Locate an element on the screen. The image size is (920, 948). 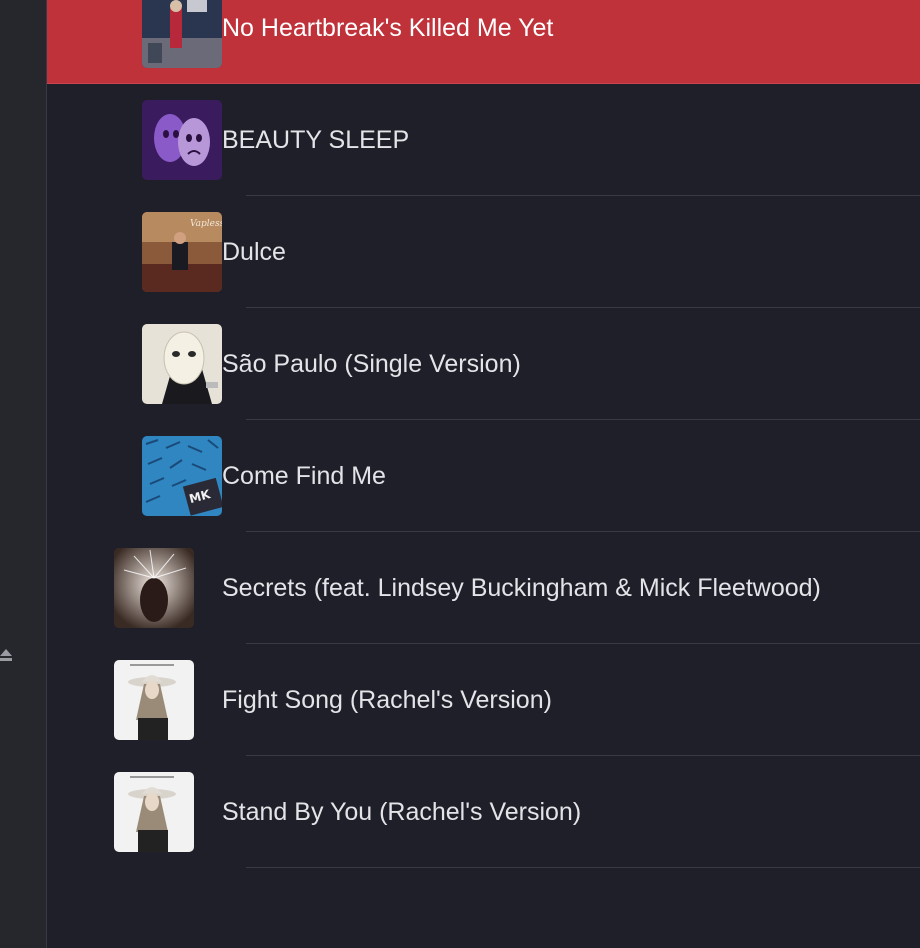
album-art-blue-pattern: MK is located at coordinates (182, 476).